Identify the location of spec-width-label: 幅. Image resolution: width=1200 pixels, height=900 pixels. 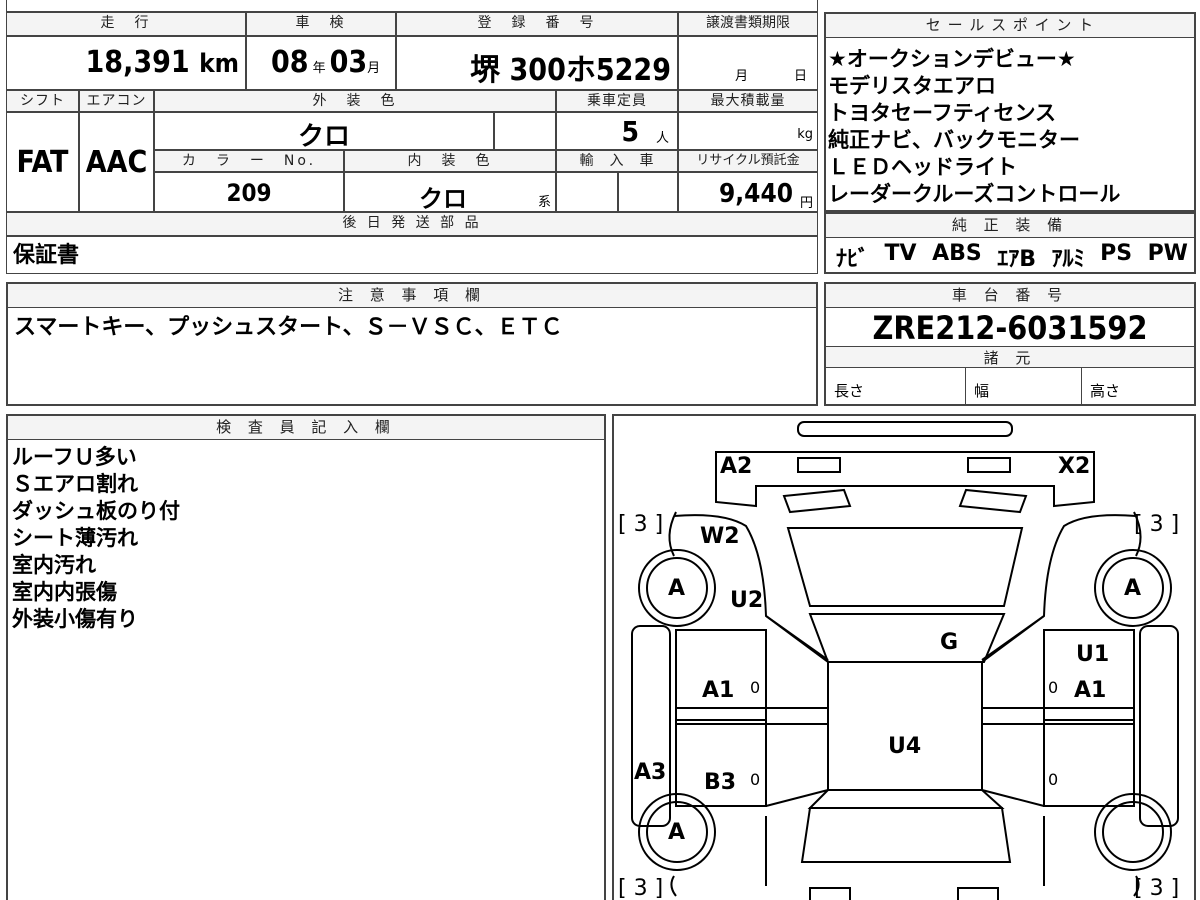
(982, 391).